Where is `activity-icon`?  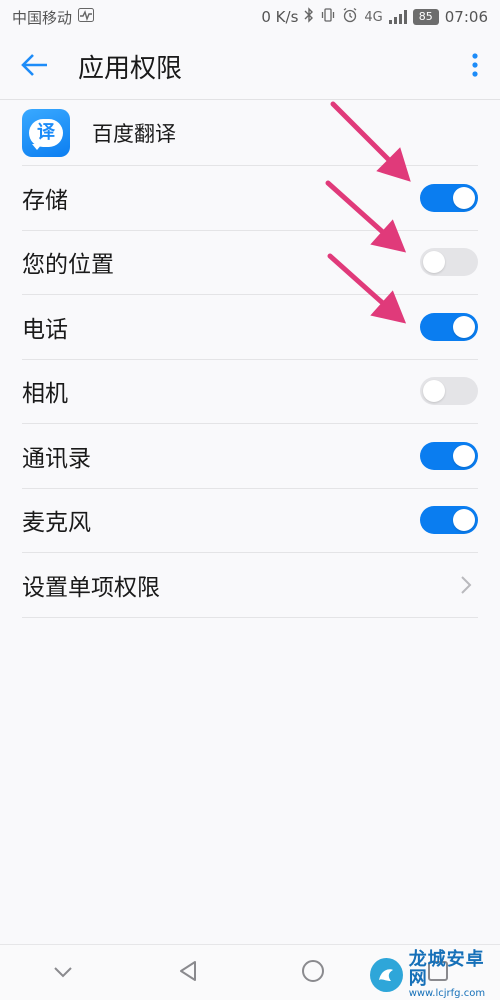 activity-icon is located at coordinates (86, 17).